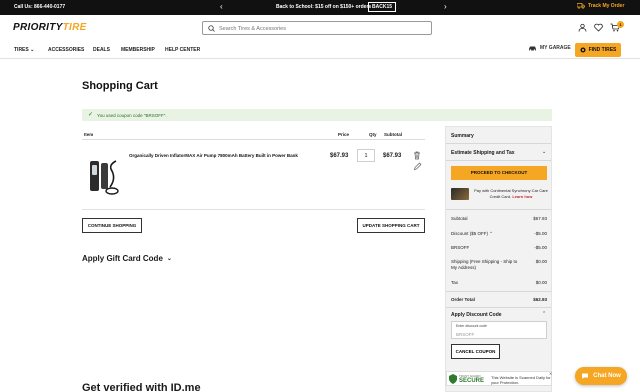  Describe the element at coordinates (317, 115) in the screenshot. I see `coupon-success-alert: ✓ You used coupon code "BRSOFF".` at that location.